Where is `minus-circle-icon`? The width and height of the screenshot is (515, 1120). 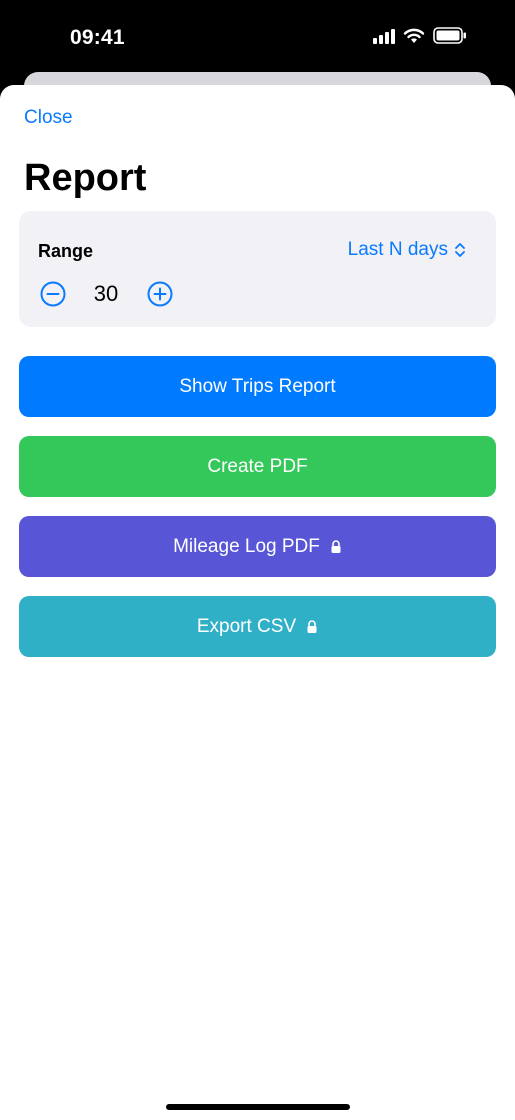 minus-circle-icon is located at coordinates (53, 294).